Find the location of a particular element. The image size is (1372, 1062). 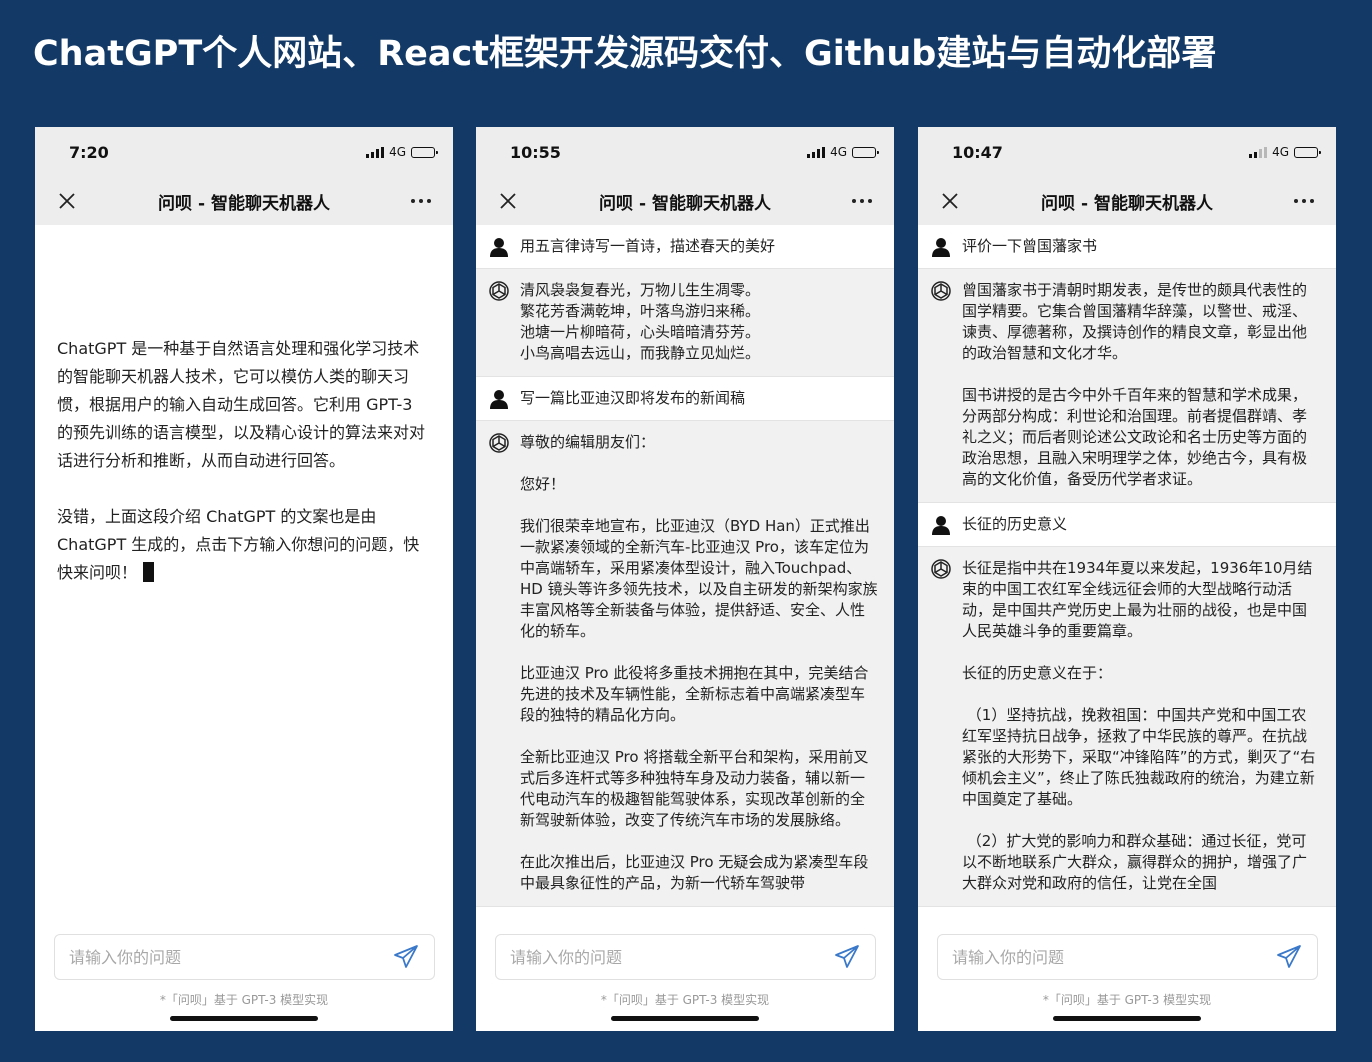

message-paragraph: 写一篇比亚迪汉即将发布的新闻稿 is located at coordinates (633, 398).